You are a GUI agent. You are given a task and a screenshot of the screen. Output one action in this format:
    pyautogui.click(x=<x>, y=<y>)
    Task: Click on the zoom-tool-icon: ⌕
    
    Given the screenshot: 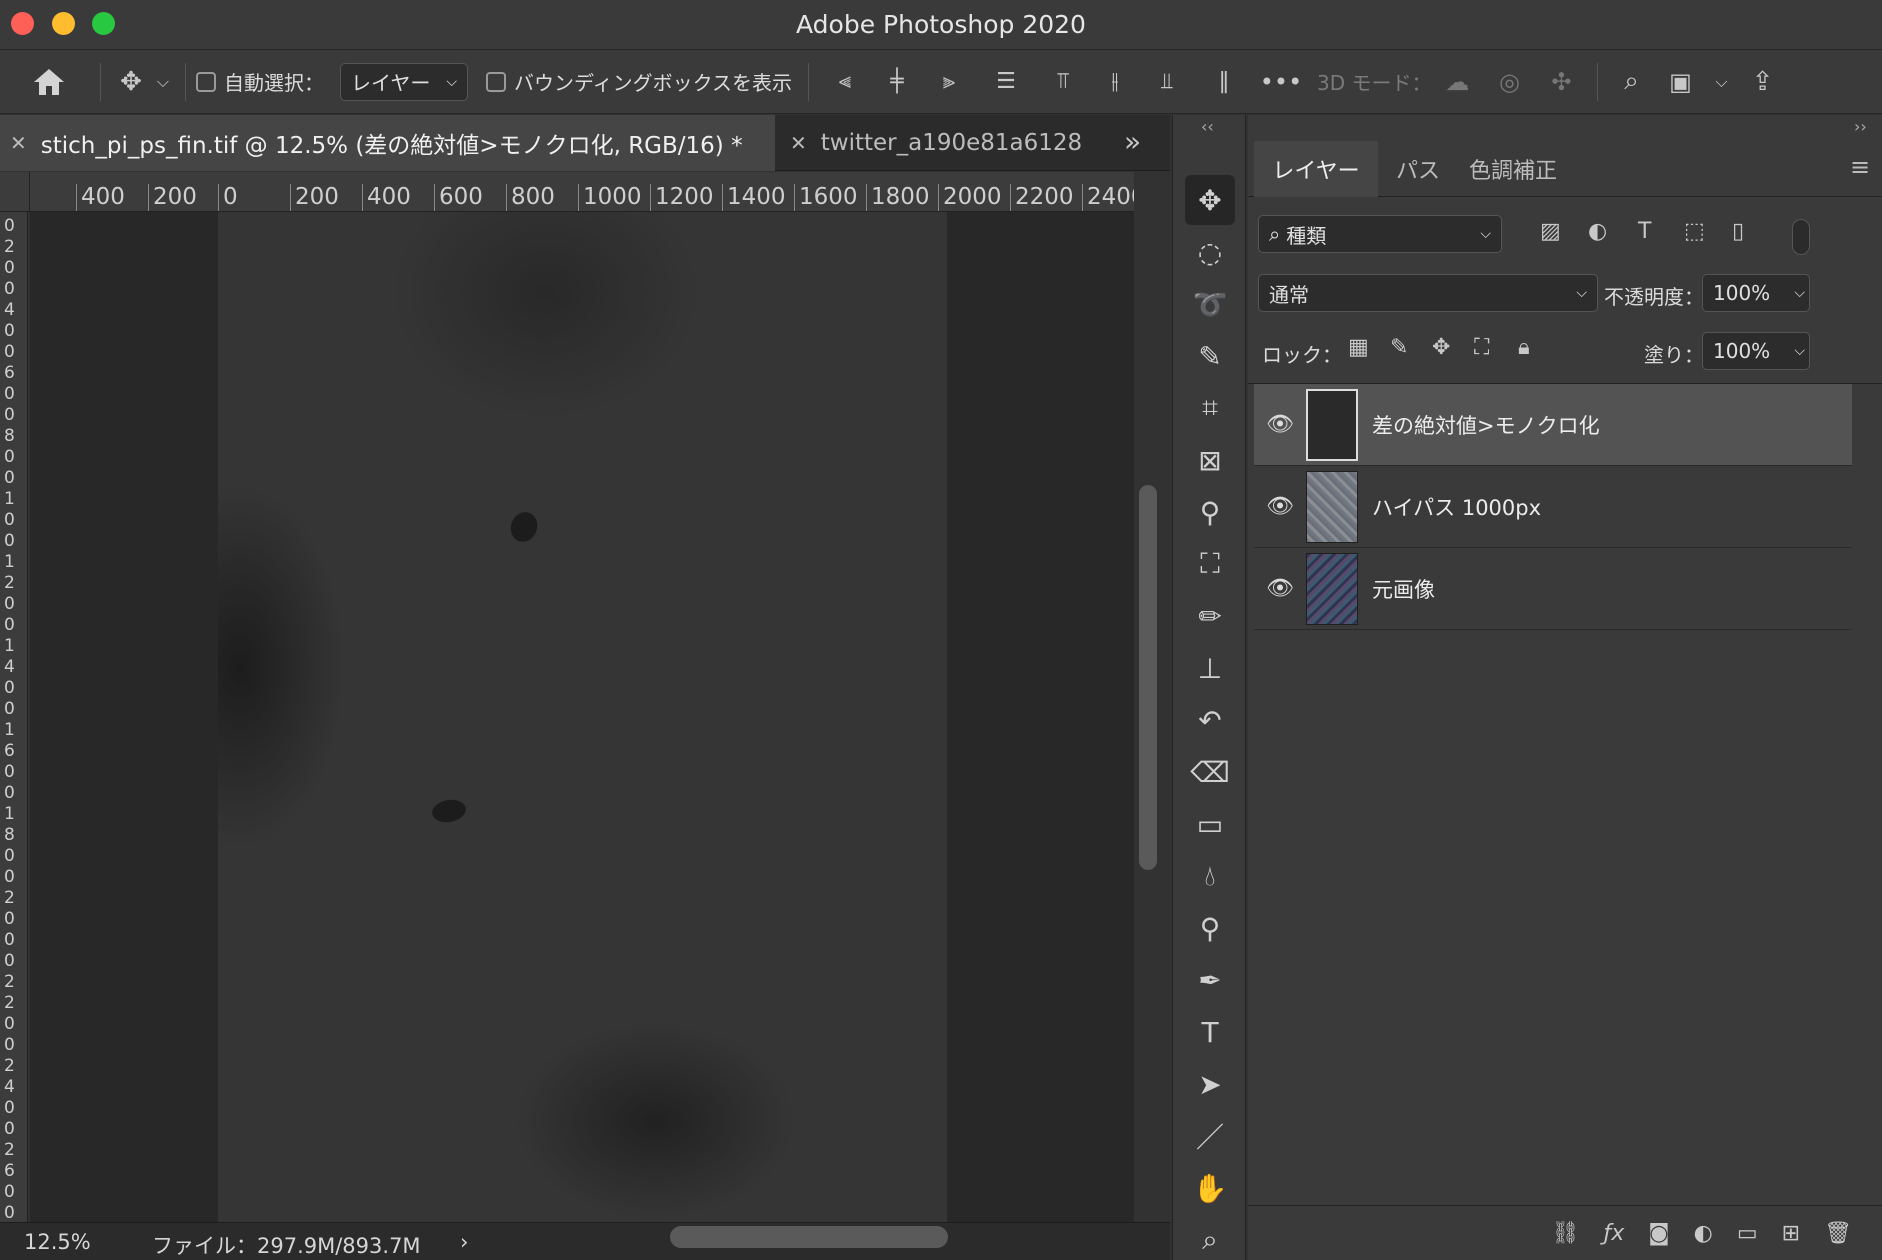 What is the action you would take?
    pyautogui.click(x=1210, y=1237)
    